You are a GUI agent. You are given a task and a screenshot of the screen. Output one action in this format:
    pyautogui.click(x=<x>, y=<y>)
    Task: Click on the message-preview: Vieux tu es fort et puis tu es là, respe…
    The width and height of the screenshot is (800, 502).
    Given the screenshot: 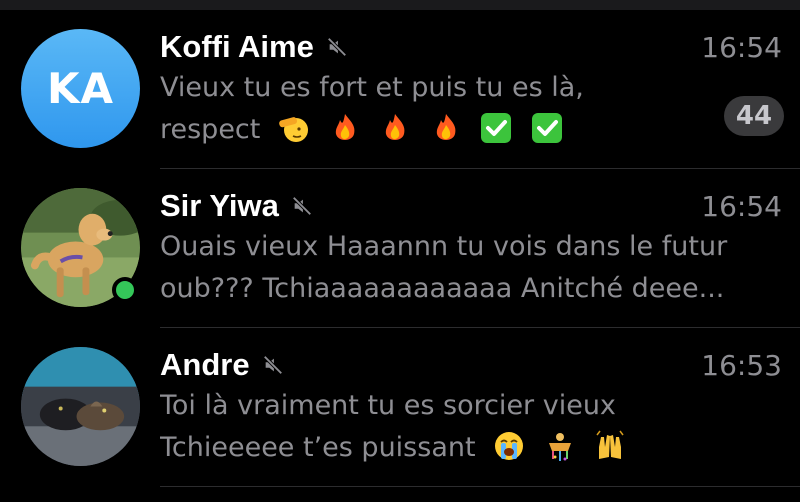 What is the action you would take?
    pyautogui.click(x=372, y=108)
    